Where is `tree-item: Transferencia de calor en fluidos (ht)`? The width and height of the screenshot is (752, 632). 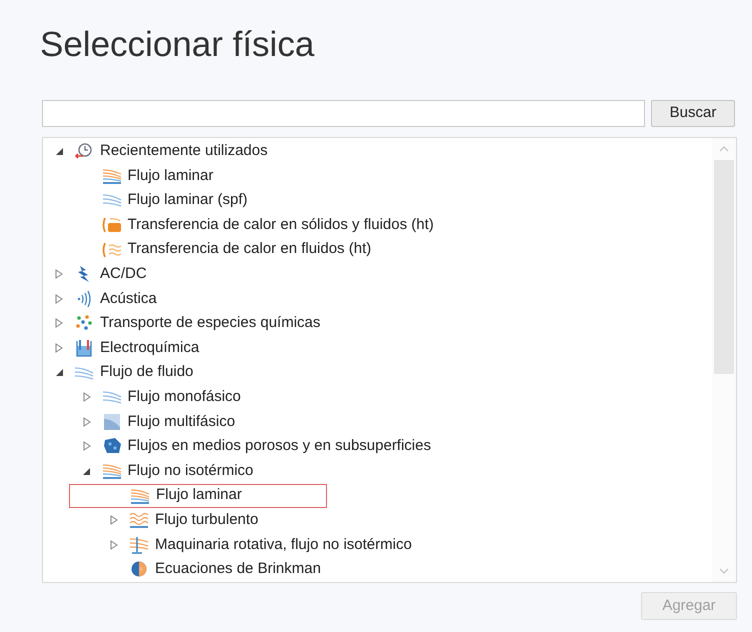 tree-item: Transferencia de calor en fluidos (ht) is located at coordinates (250, 249).